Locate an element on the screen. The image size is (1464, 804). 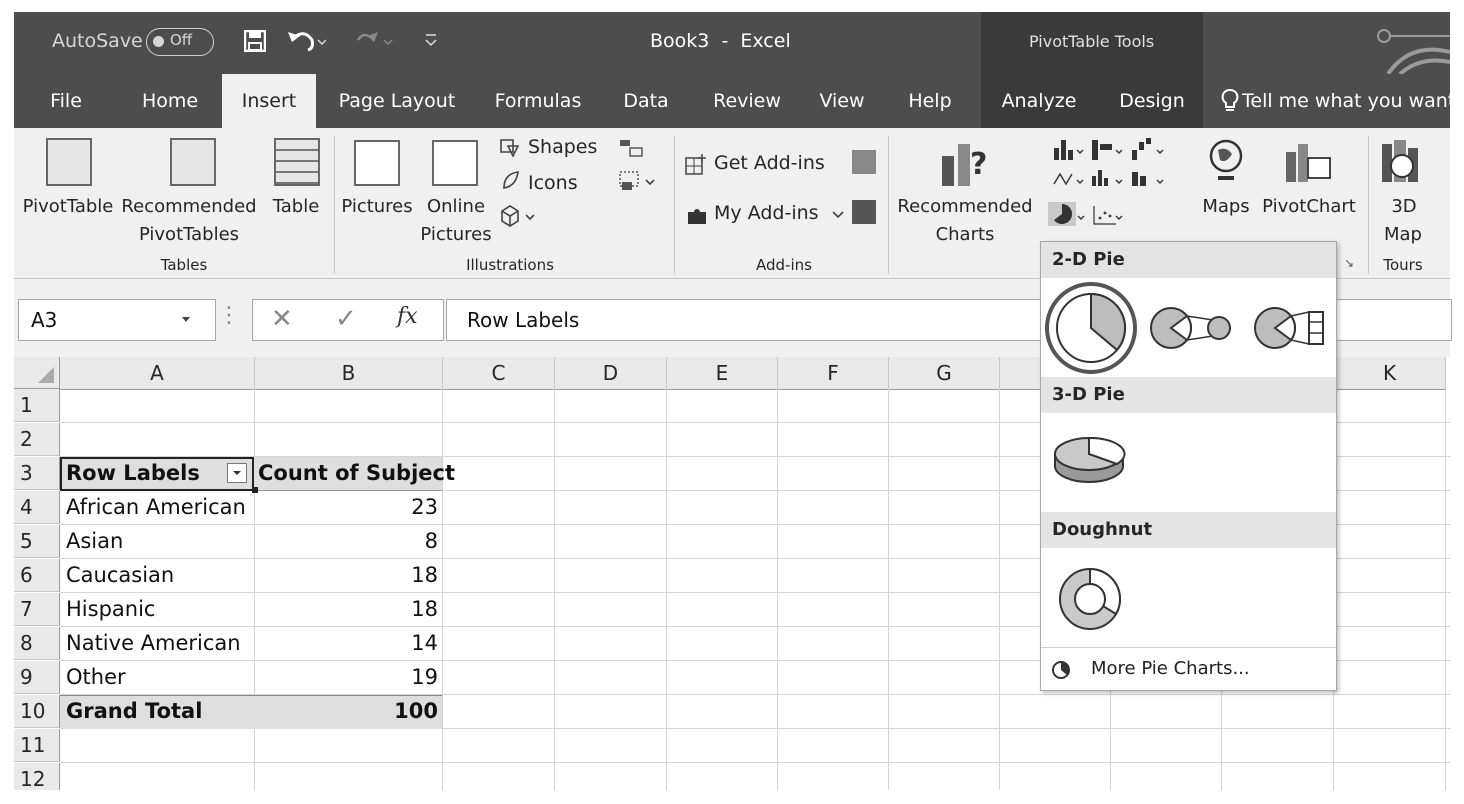
online-pictures-button: Online is located at coordinates (456, 207).